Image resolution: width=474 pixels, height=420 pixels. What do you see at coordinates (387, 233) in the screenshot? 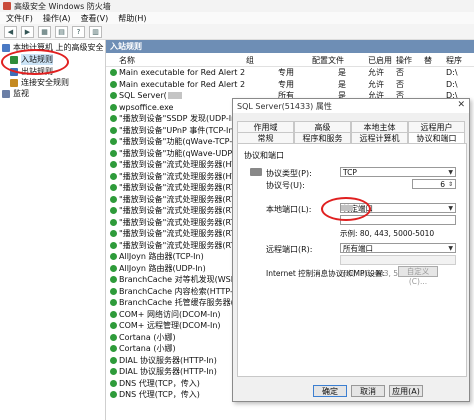
I see `local-port-example: 示例: 80, 443, 5000-5010` at bounding box center [387, 233].